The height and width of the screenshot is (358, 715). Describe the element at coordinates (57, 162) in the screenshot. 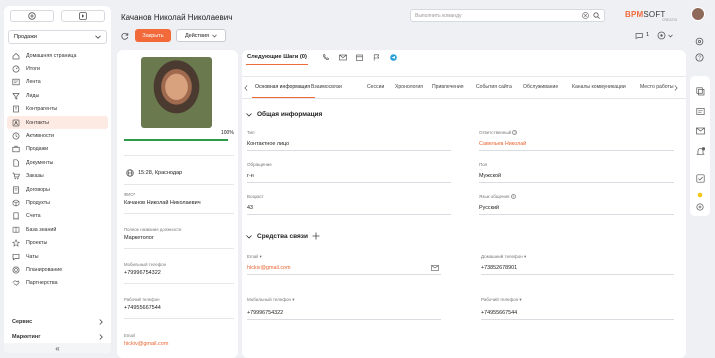

I see `sidebar-item-9: Документы` at that location.